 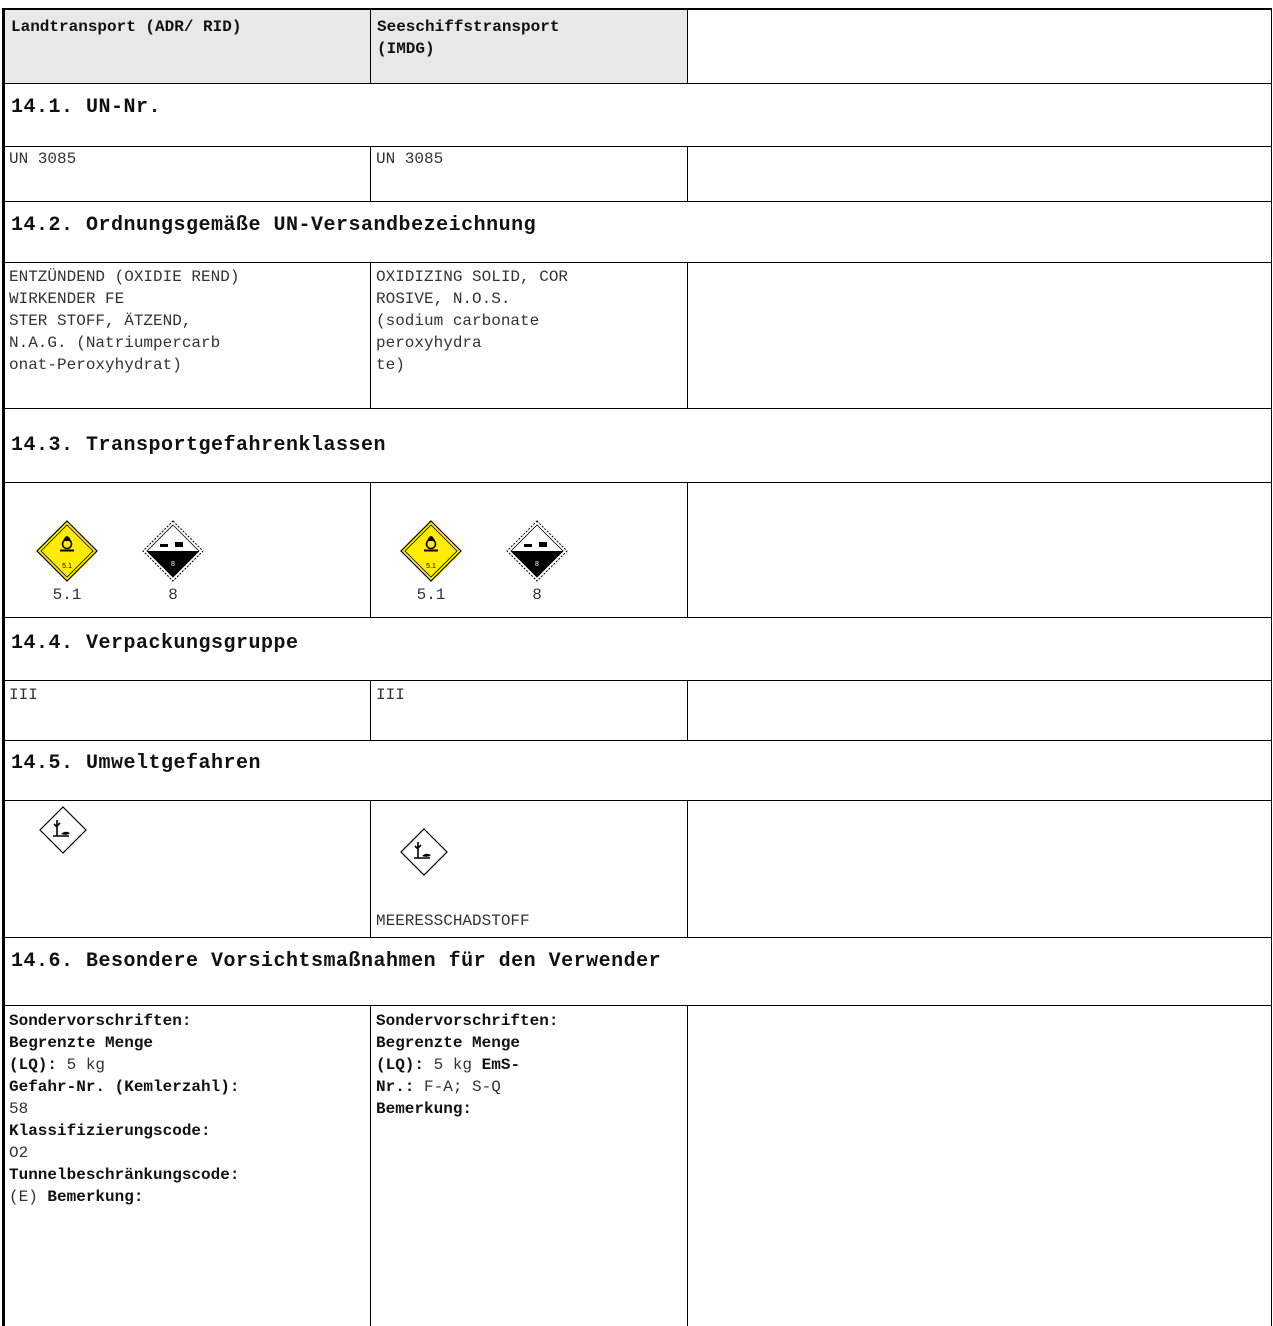 I want to click on hazard-class-land-5-1: 5.1 5.1, so click(x=67, y=562).